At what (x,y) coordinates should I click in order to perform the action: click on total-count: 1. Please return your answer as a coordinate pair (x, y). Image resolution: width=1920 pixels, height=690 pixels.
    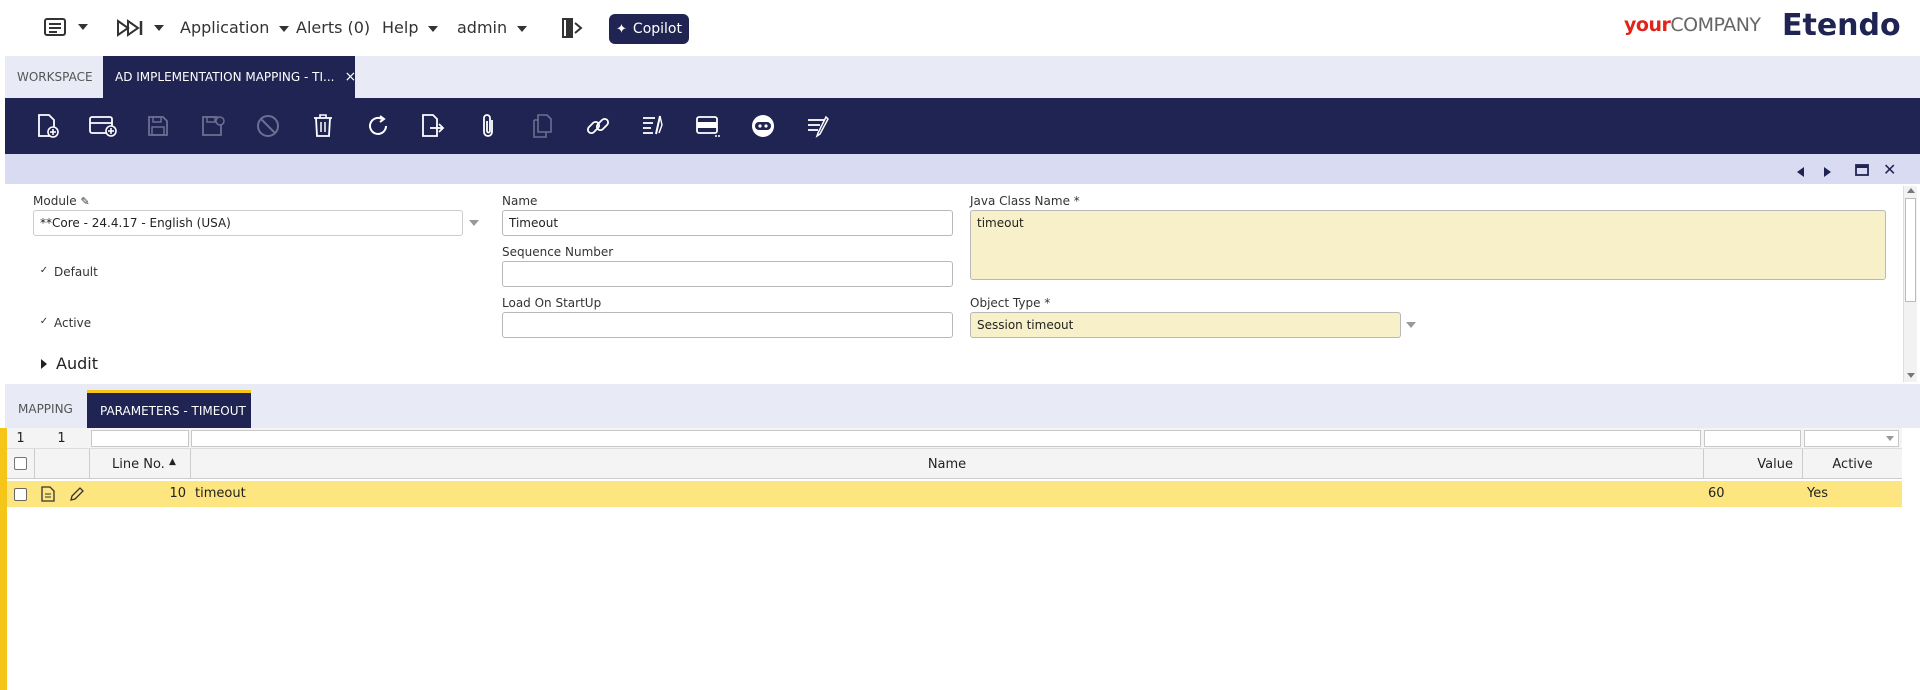
    Looking at the image, I should click on (61, 438).